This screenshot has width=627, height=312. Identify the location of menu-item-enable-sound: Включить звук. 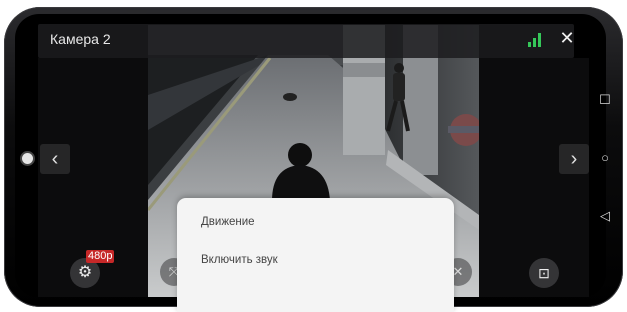
(239, 260).